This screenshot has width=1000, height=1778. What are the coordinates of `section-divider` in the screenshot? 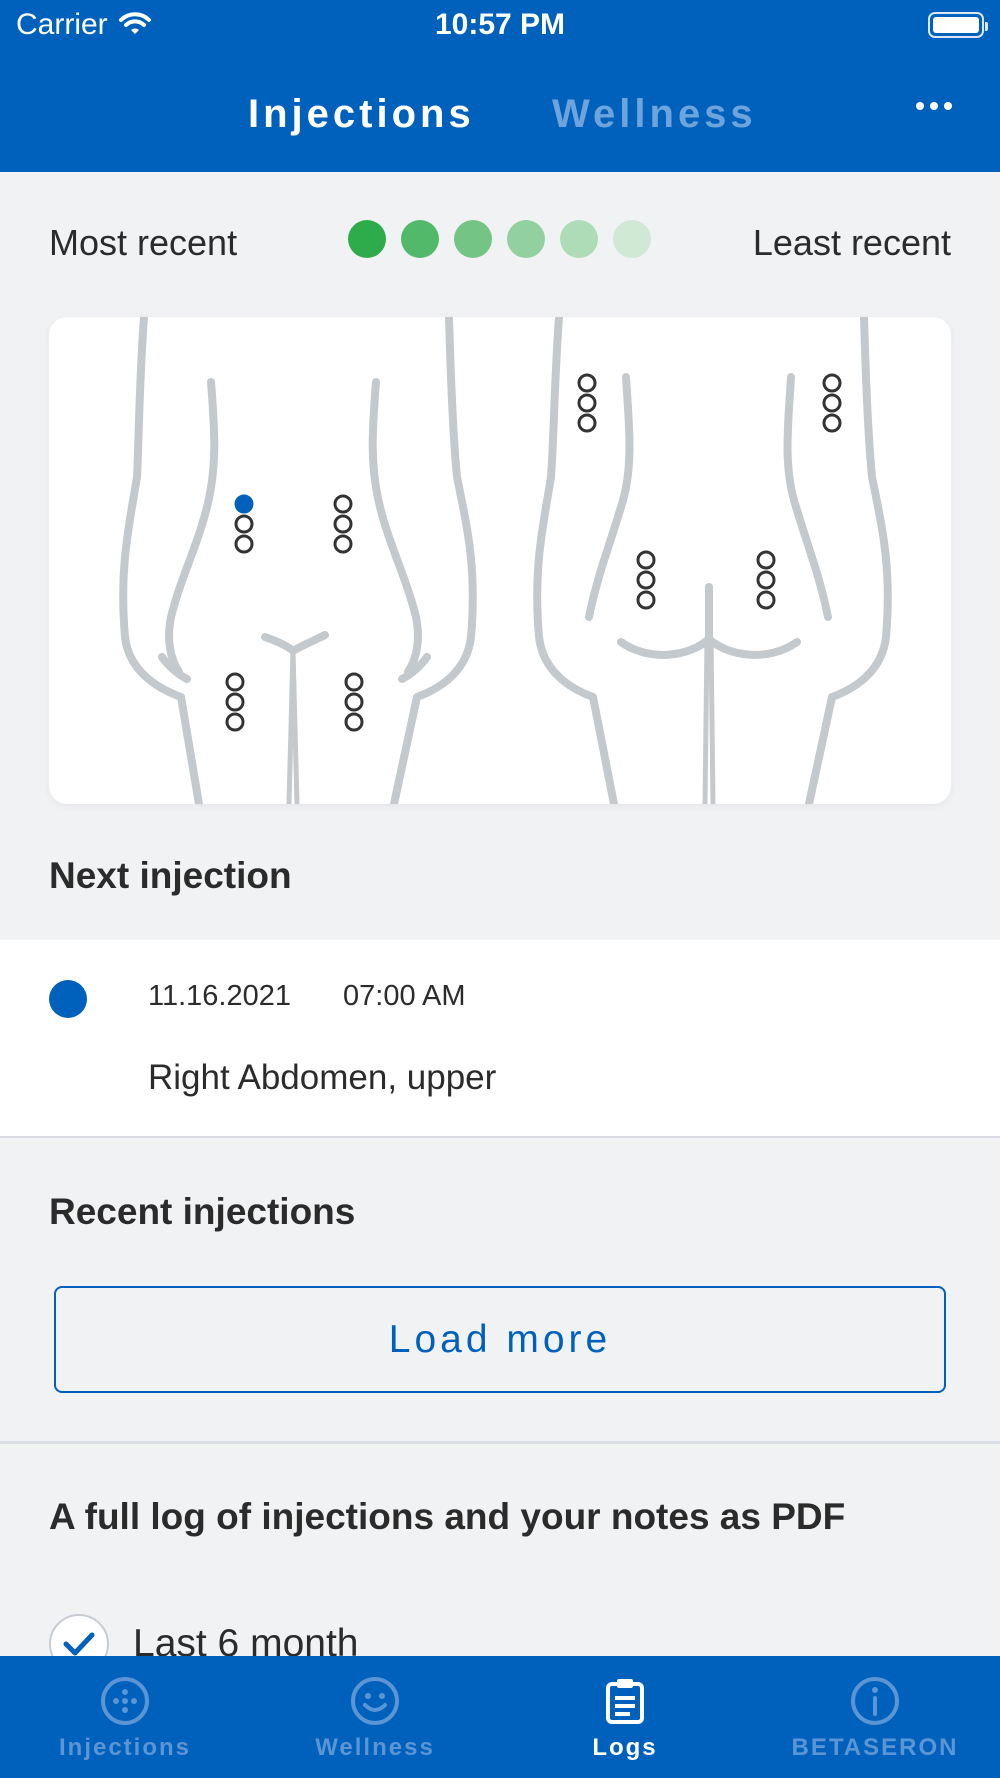 It's located at (500, 1442).